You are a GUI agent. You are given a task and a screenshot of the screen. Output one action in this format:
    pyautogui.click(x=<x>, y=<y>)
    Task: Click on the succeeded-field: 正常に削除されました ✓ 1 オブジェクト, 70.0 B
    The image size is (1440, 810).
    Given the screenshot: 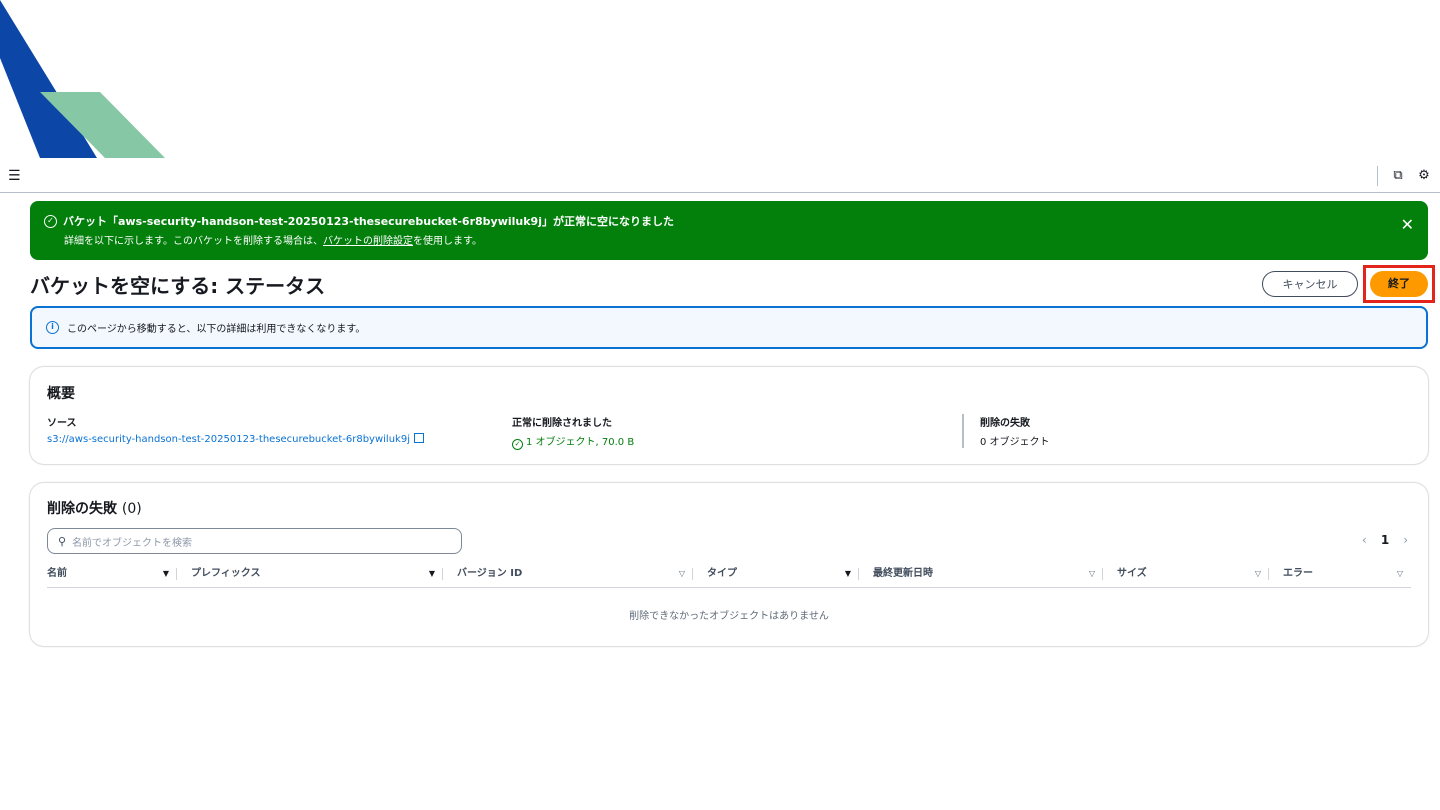 What is the action you would take?
    pyautogui.click(x=573, y=432)
    